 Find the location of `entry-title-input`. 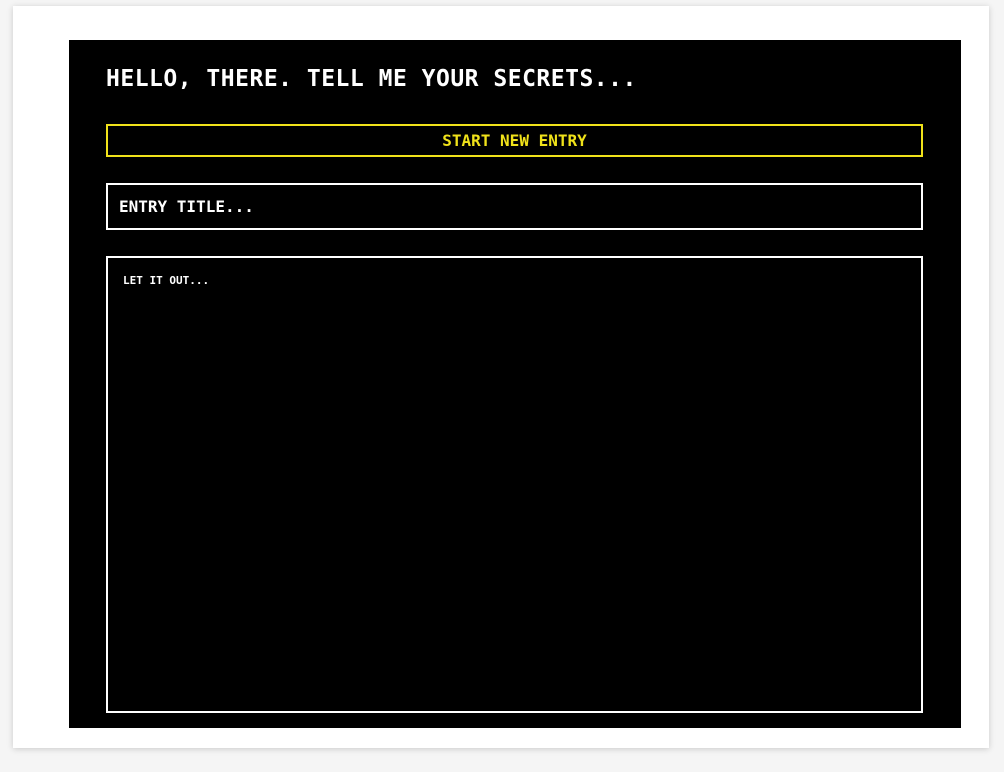

entry-title-input is located at coordinates (514, 206).